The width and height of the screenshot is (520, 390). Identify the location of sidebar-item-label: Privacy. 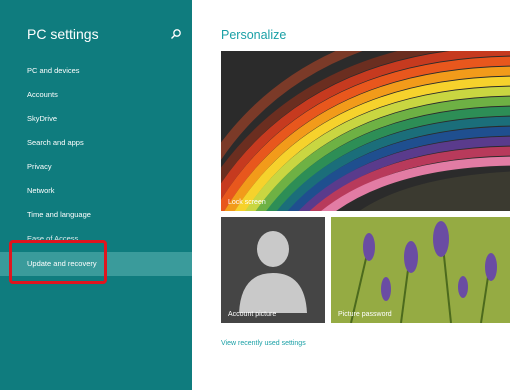
(39, 166).